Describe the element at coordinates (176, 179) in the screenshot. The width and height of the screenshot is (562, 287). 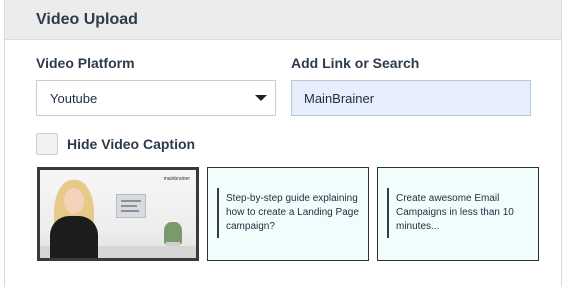
I see `thumbnail-logo: mainbrainer` at that location.